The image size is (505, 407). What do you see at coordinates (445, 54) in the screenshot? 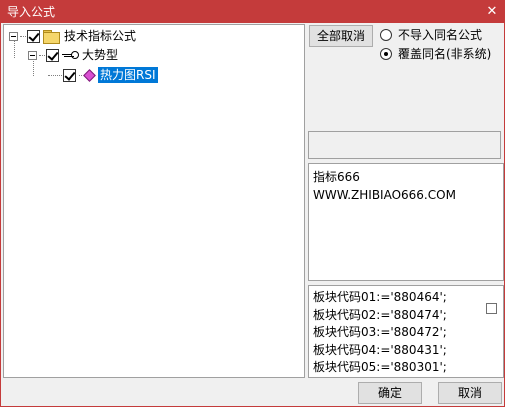
I see `radio-overwrite-label: 覆盖同名(非系统)` at bounding box center [445, 54].